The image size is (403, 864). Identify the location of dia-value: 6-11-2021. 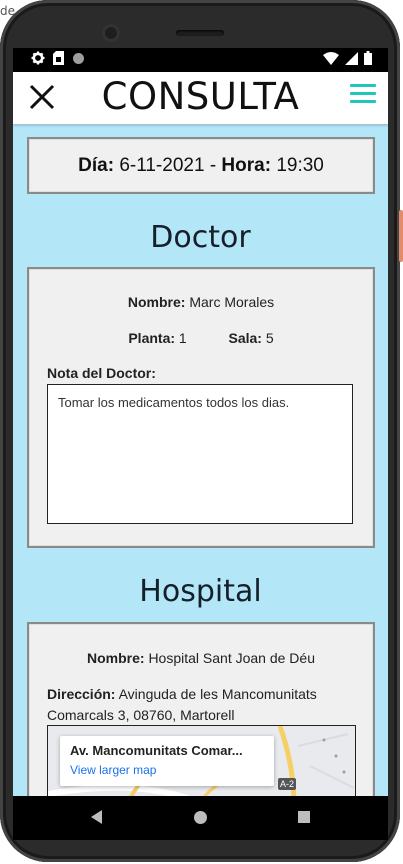
(162, 165).